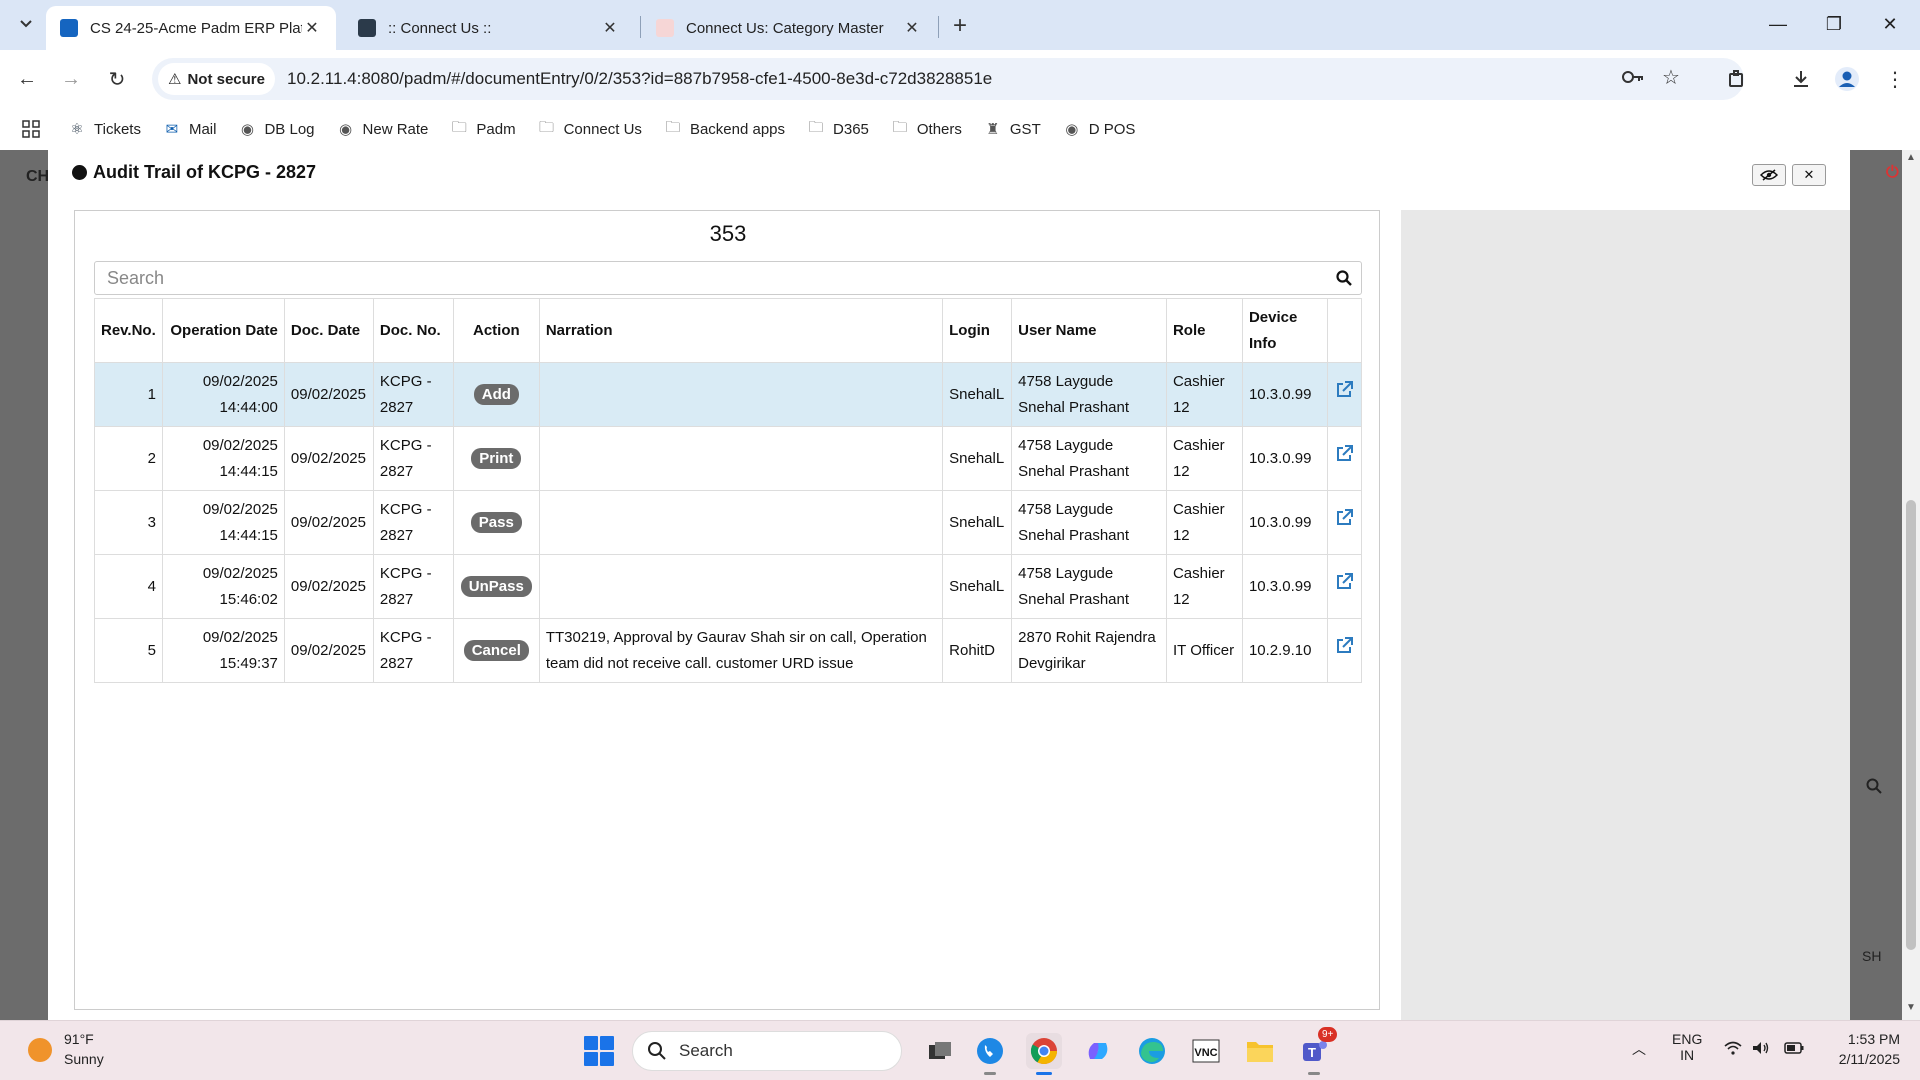 The image size is (1920, 1080). What do you see at coordinates (1012, 129) in the screenshot?
I see `bookmark-gst: ♜ GST` at bounding box center [1012, 129].